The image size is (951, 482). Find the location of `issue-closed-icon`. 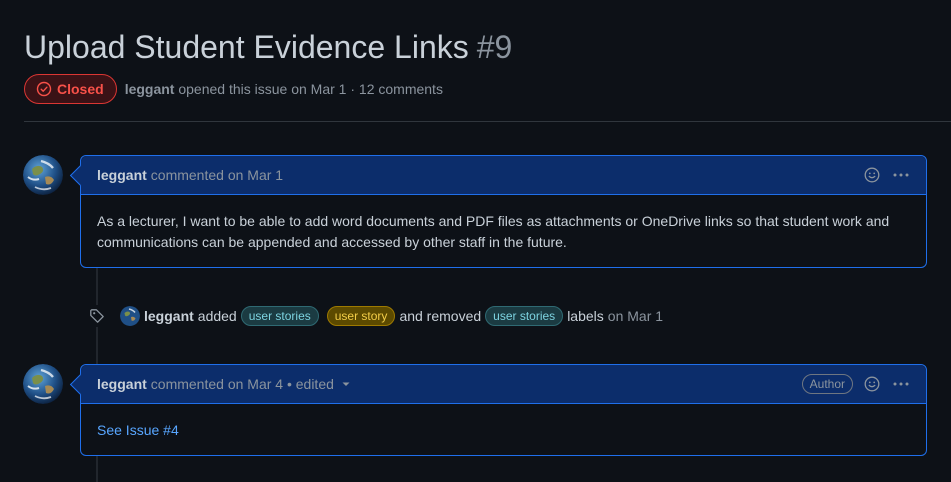

issue-closed-icon is located at coordinates (44, 89).